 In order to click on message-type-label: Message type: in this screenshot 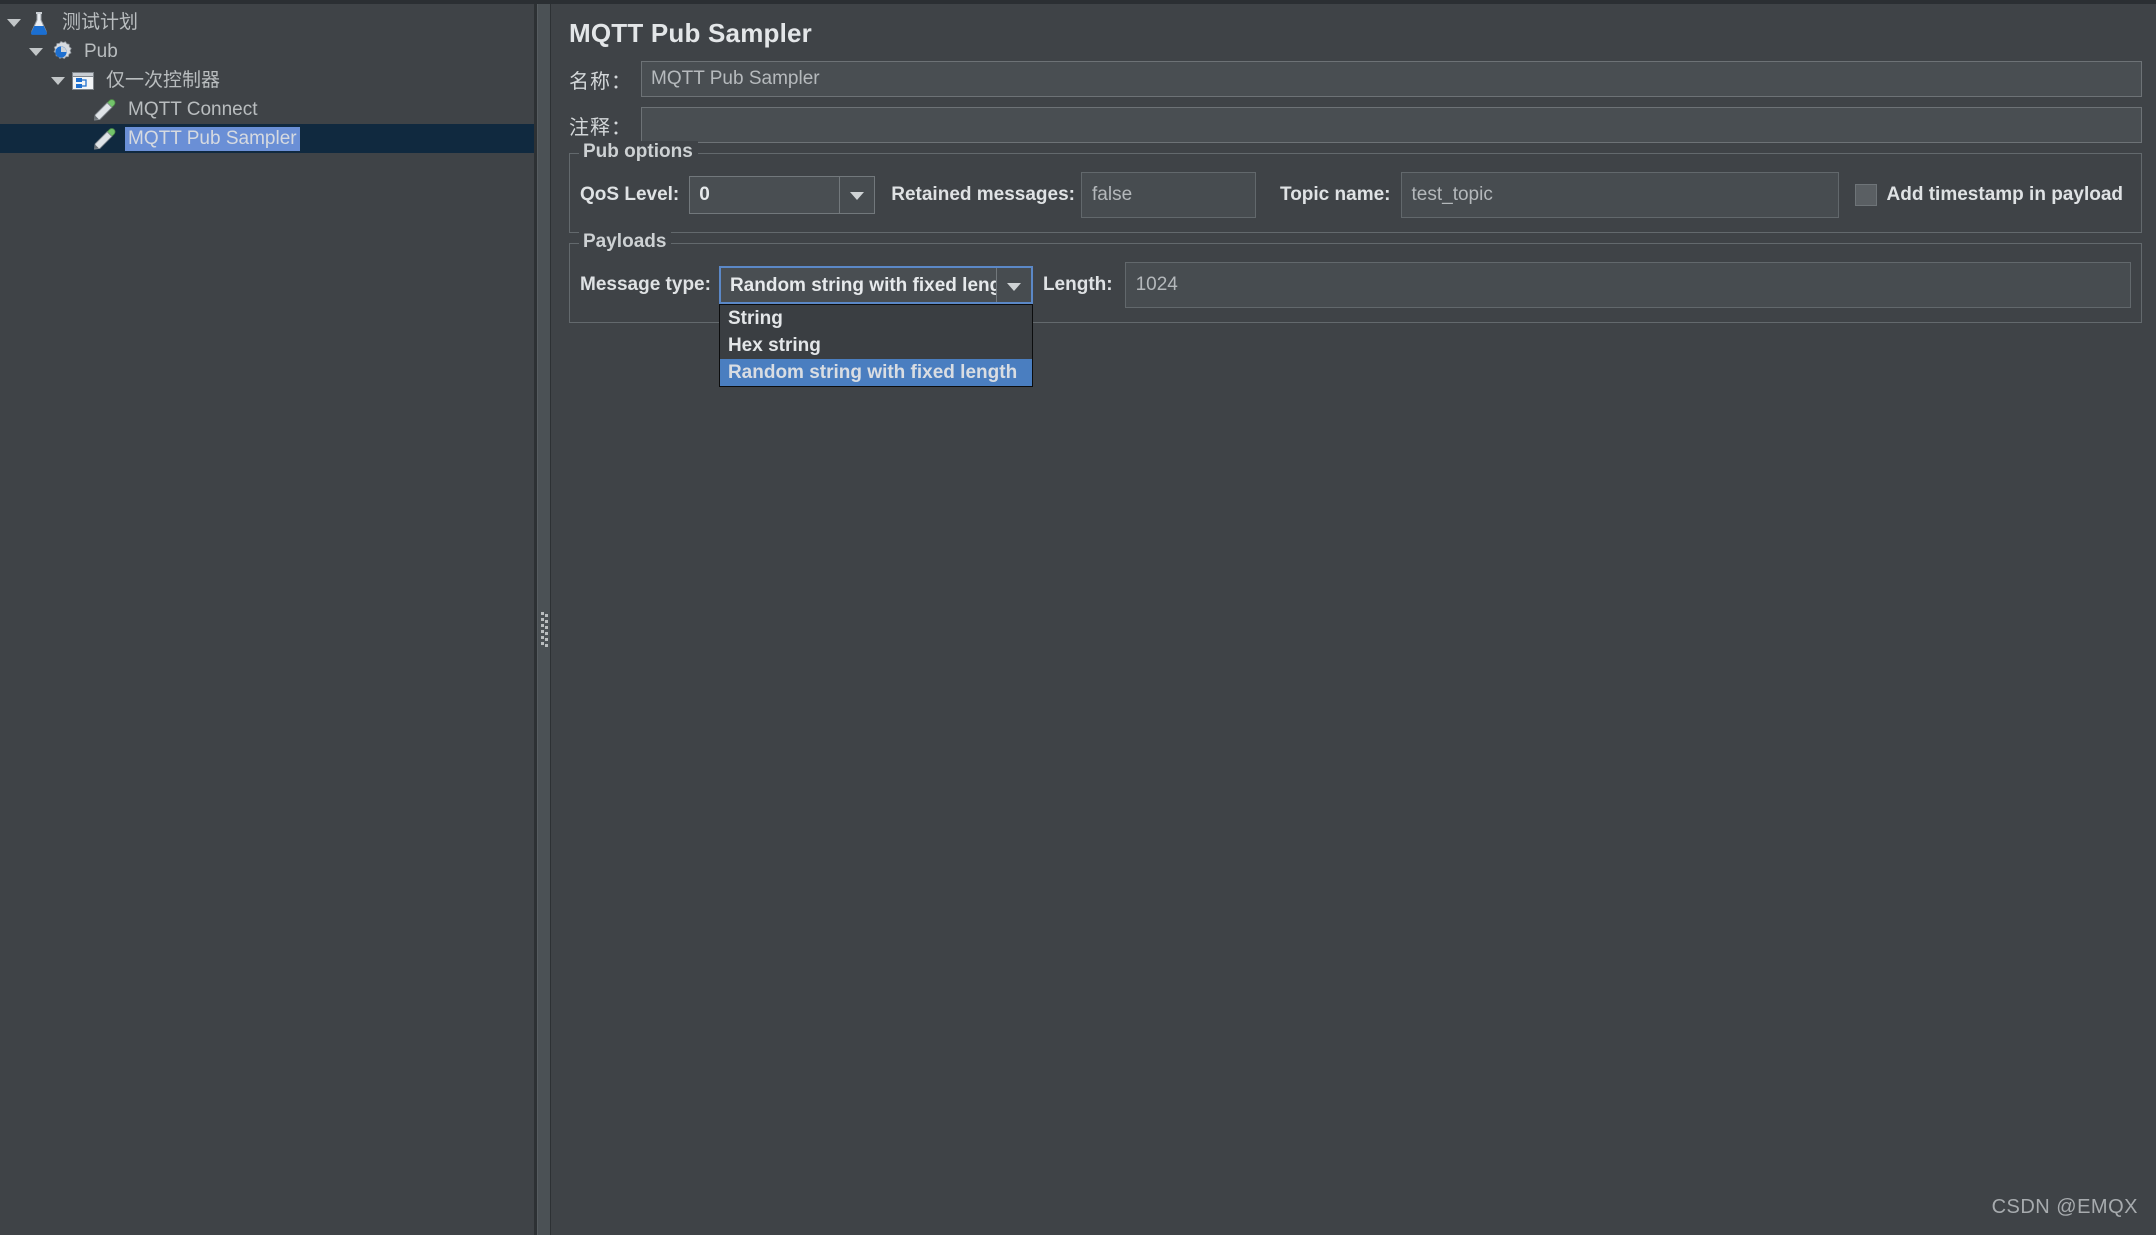, I will do `click(645, 284)`.